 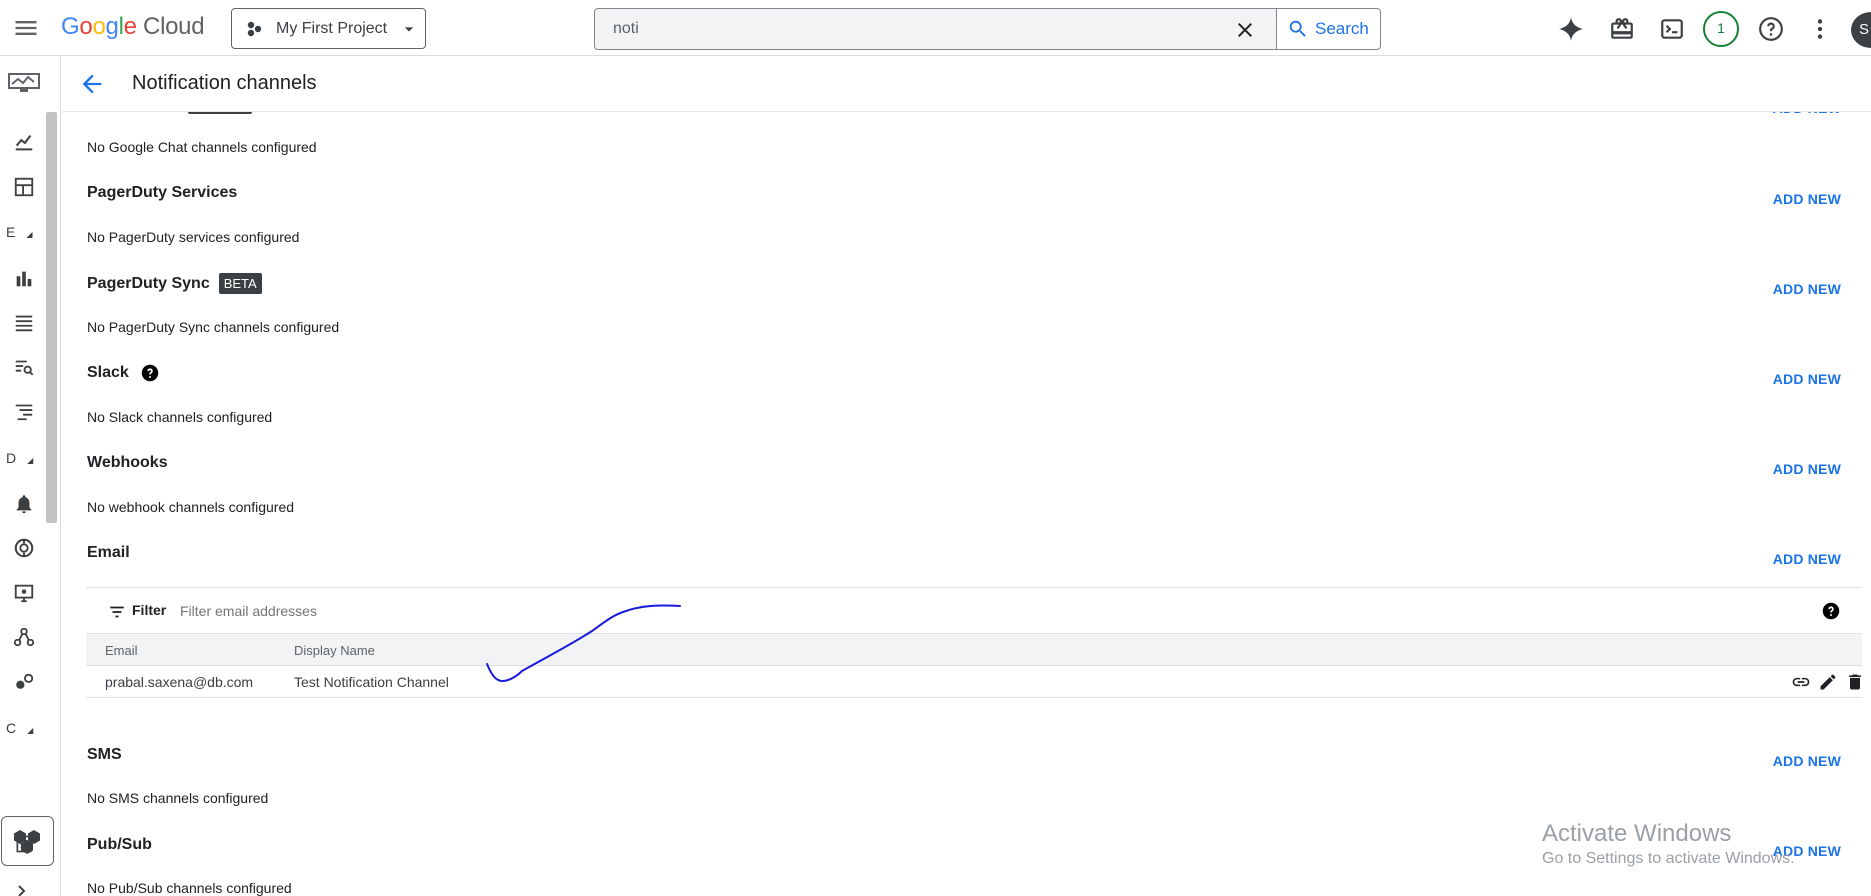 I want to click on row-email: prabal.saxena@db.com, so click(x=179, y=682).